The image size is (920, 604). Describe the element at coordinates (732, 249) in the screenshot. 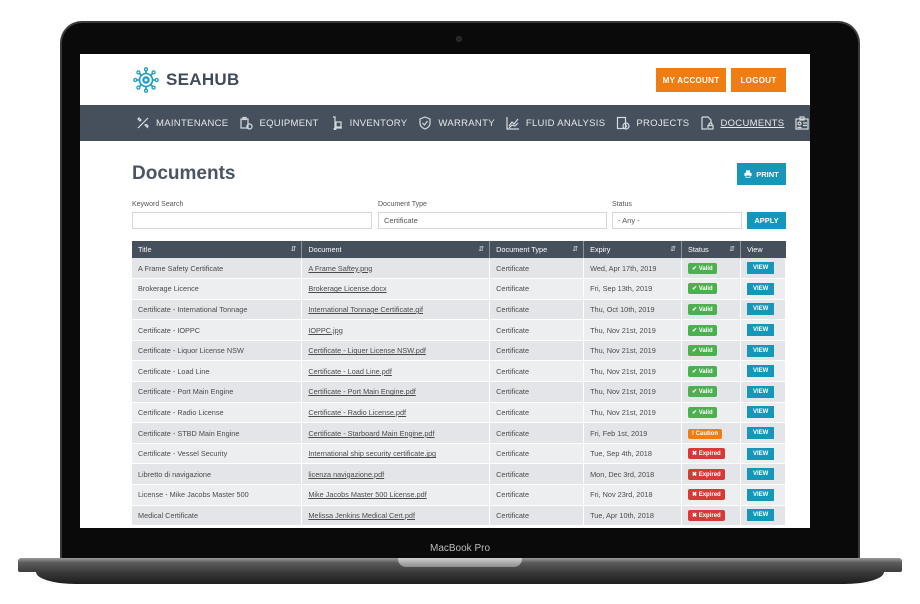

I see `sort-icon: ⇵` at that location.